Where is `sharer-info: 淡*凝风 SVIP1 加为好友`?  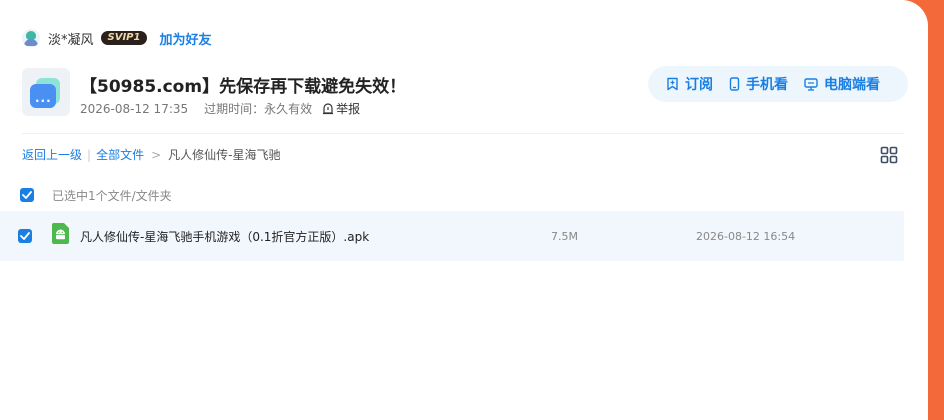 sharer-info: 淡*凝风 SVIP1 加为好友 is located at coordinates (116, 38).